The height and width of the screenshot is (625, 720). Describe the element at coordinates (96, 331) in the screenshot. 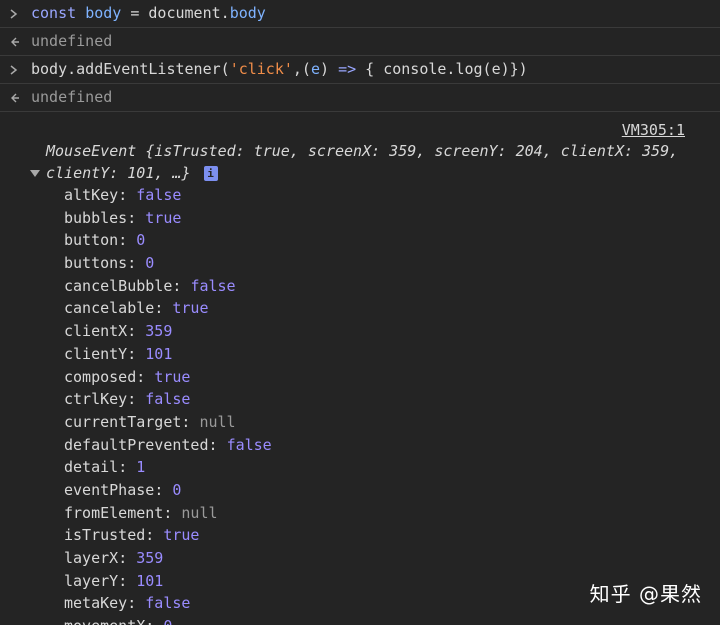

I see `property-key: clientX` at that location.